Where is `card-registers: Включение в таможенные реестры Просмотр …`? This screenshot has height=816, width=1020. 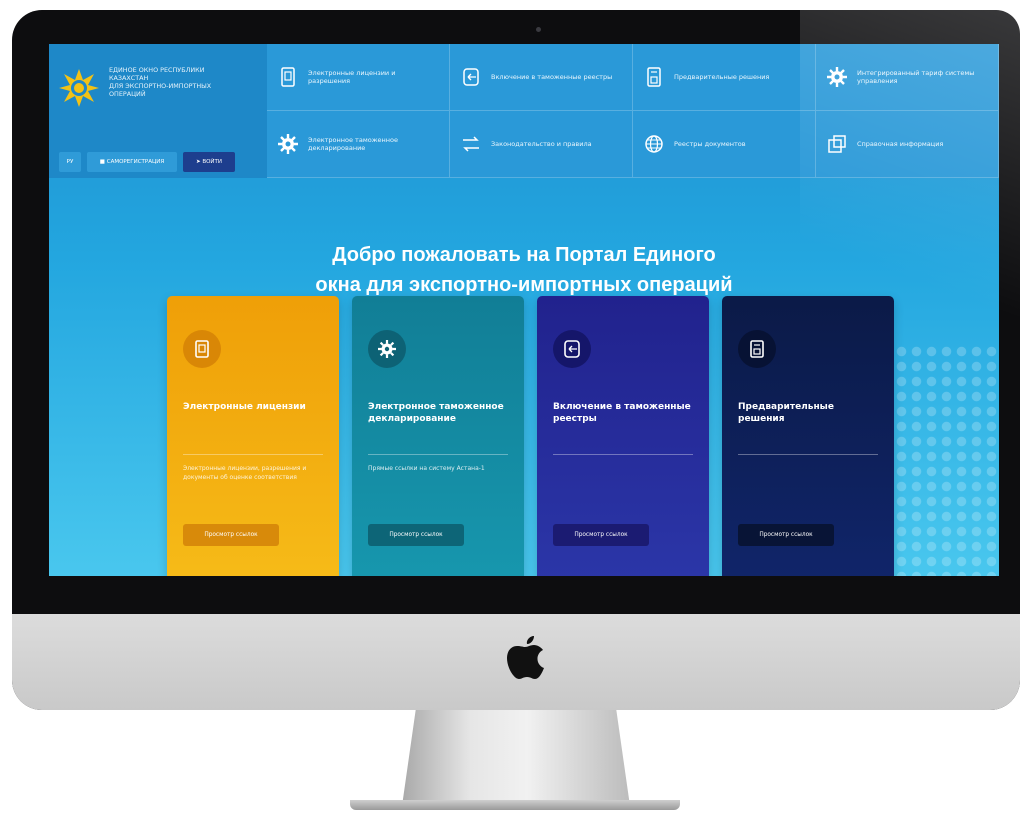 card-registers: Включение в таможенные реестры Просмотр … is located at coordinates (623, 436).